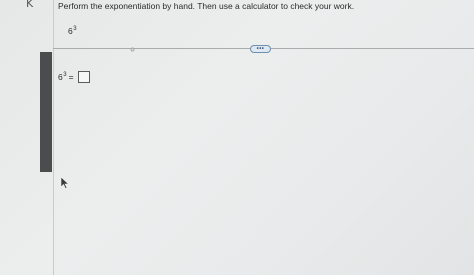  What do you see at coordinates (260, 49) in the screenshot?
I see `more-options-button: •••` at bounding box center [260, 49].